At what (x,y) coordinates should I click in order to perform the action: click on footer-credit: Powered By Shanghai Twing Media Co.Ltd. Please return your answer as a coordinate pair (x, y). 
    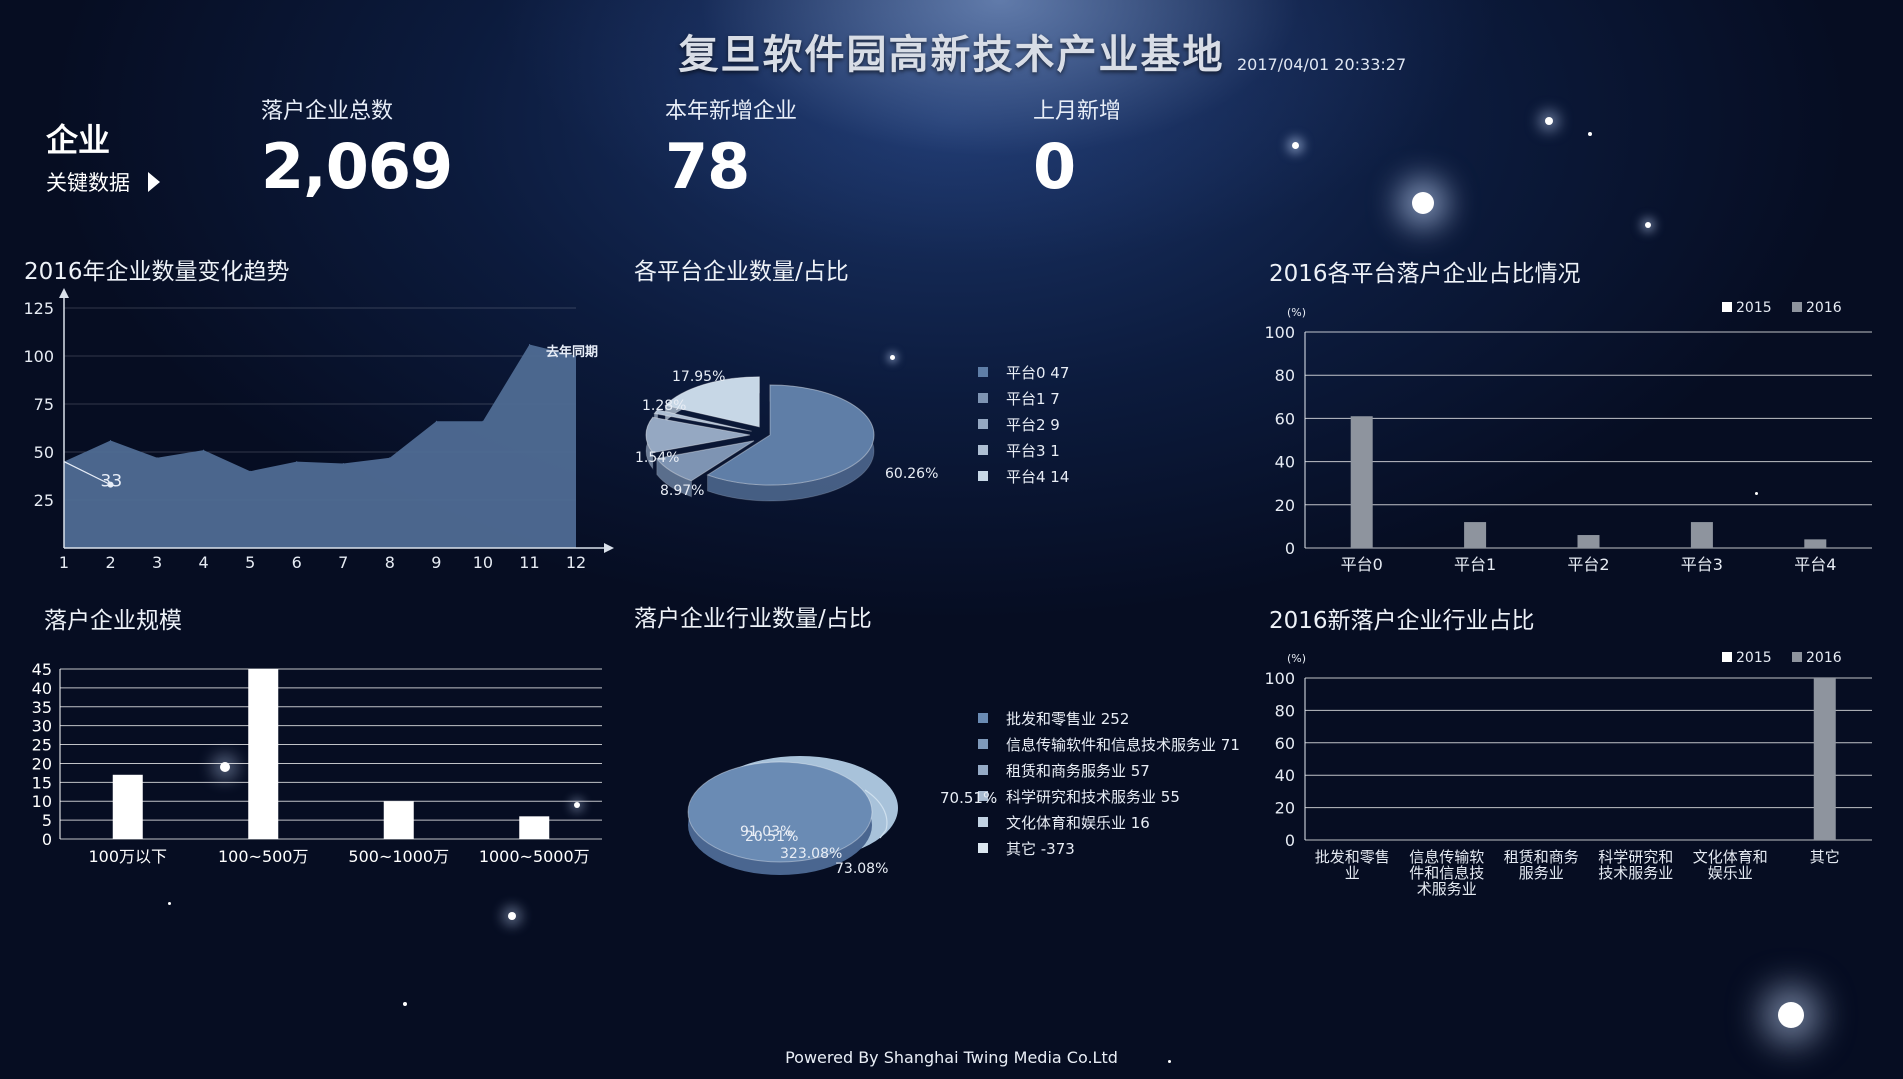
    Looking at the image, I should click on (951, 1057).